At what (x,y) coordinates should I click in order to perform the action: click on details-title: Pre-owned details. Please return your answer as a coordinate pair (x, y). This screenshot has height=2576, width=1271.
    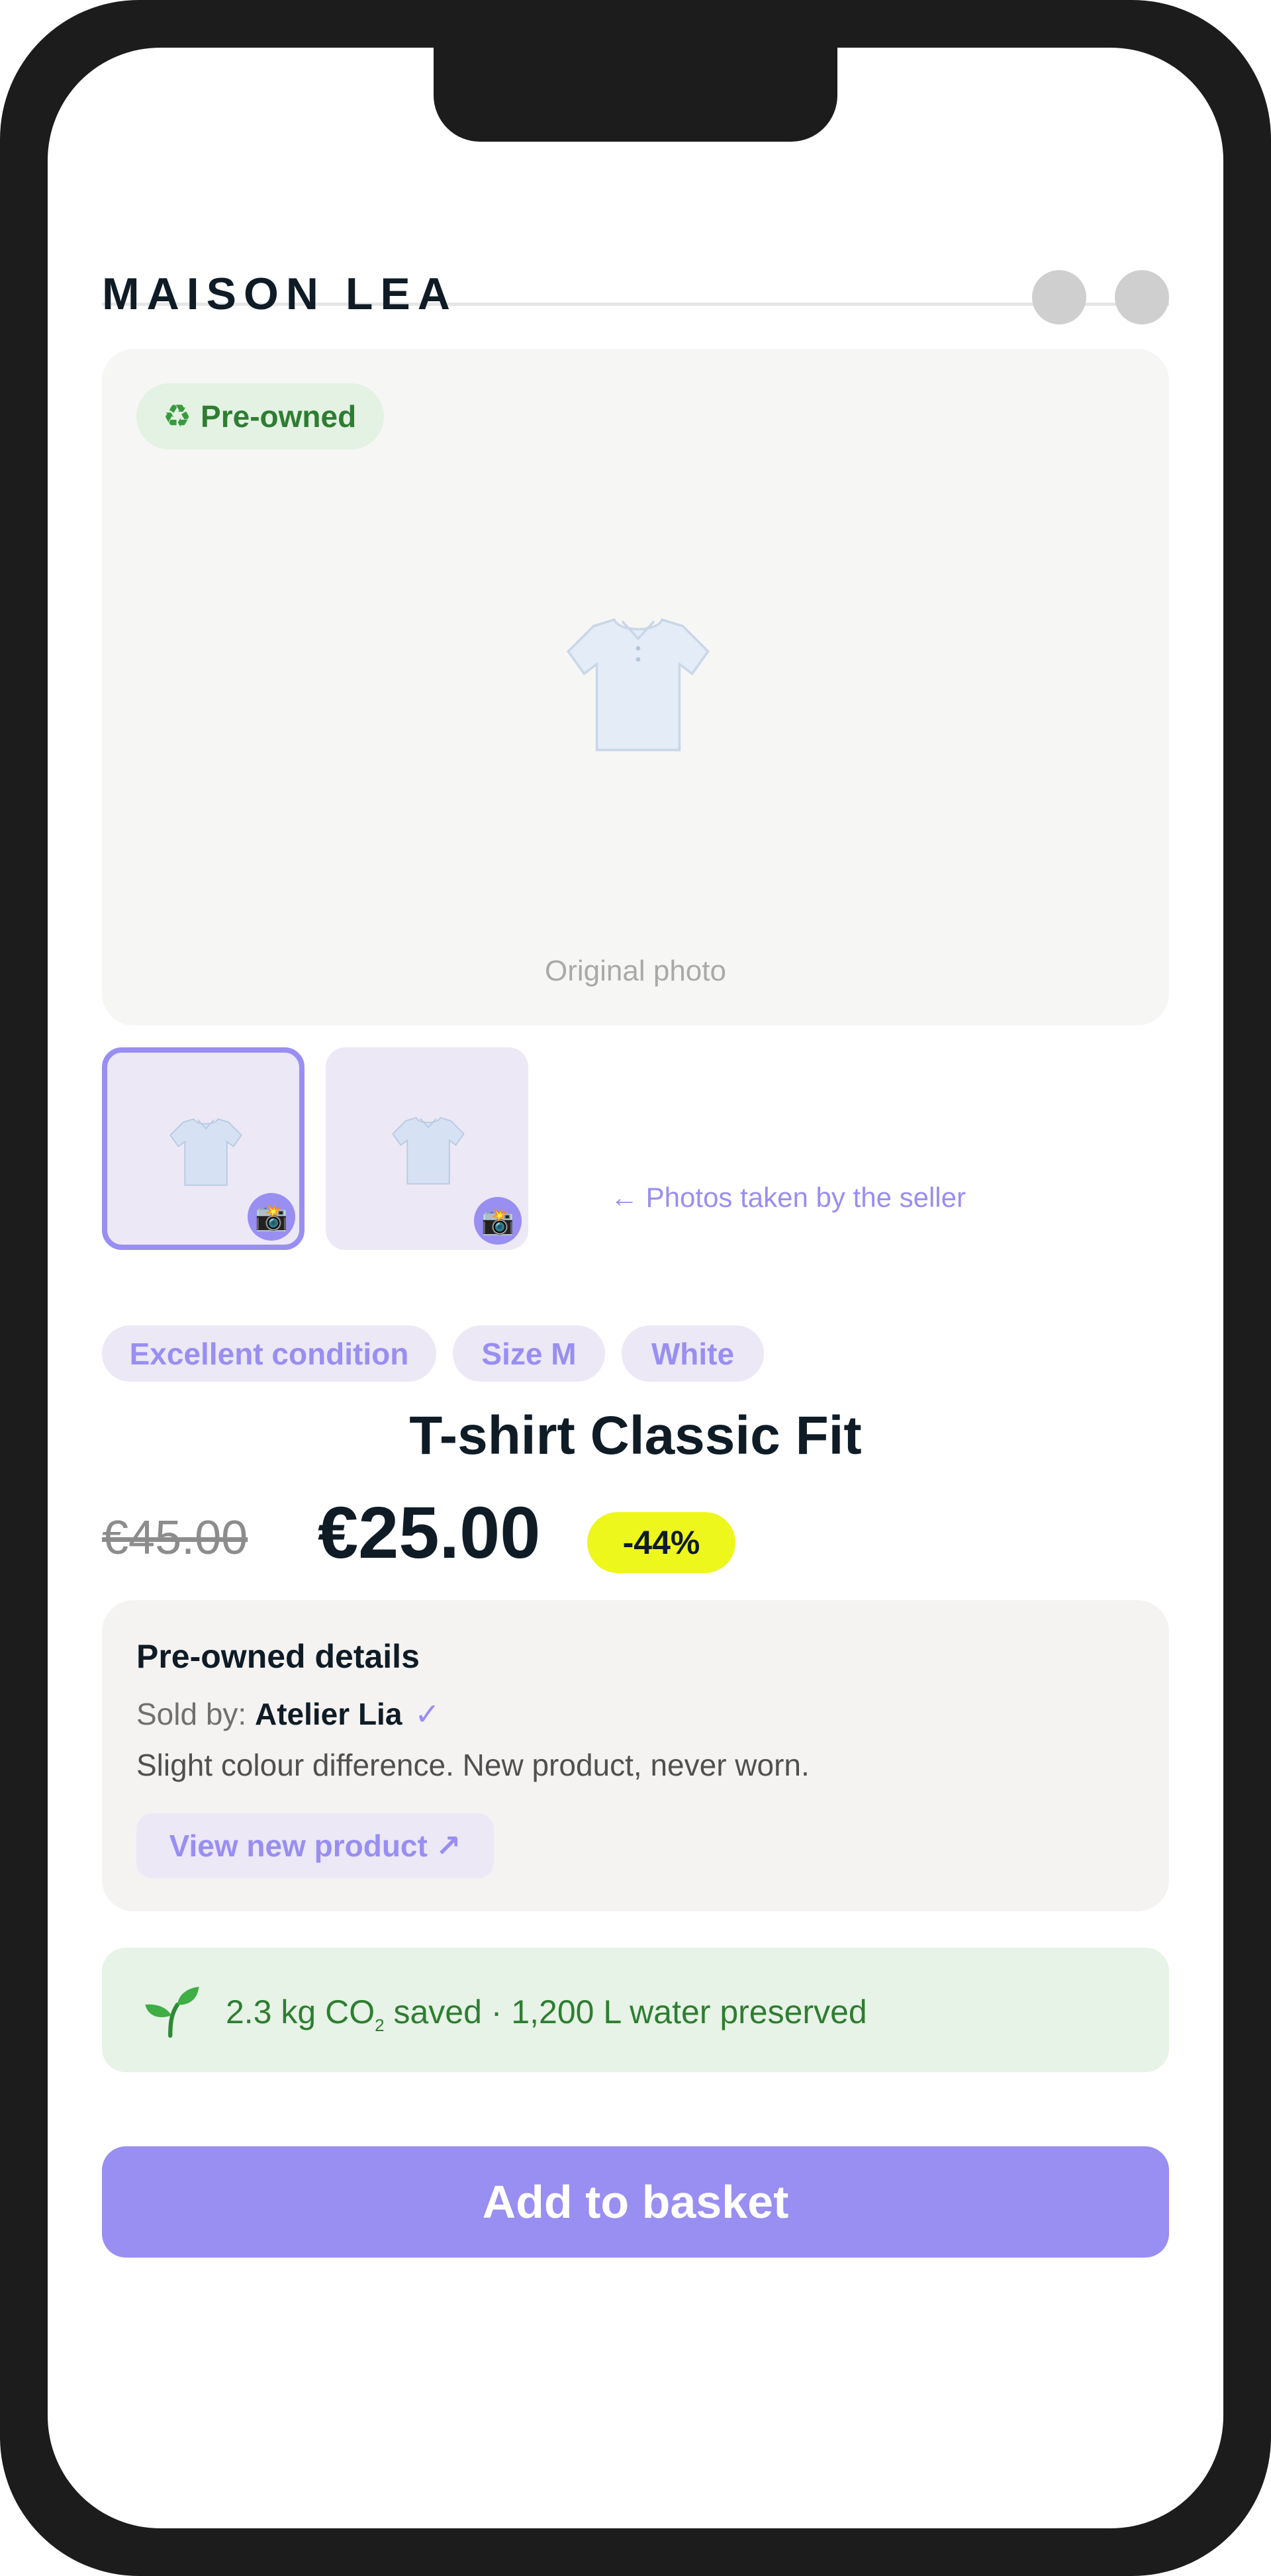
    Looking at the image, I should click on (278, 1656).